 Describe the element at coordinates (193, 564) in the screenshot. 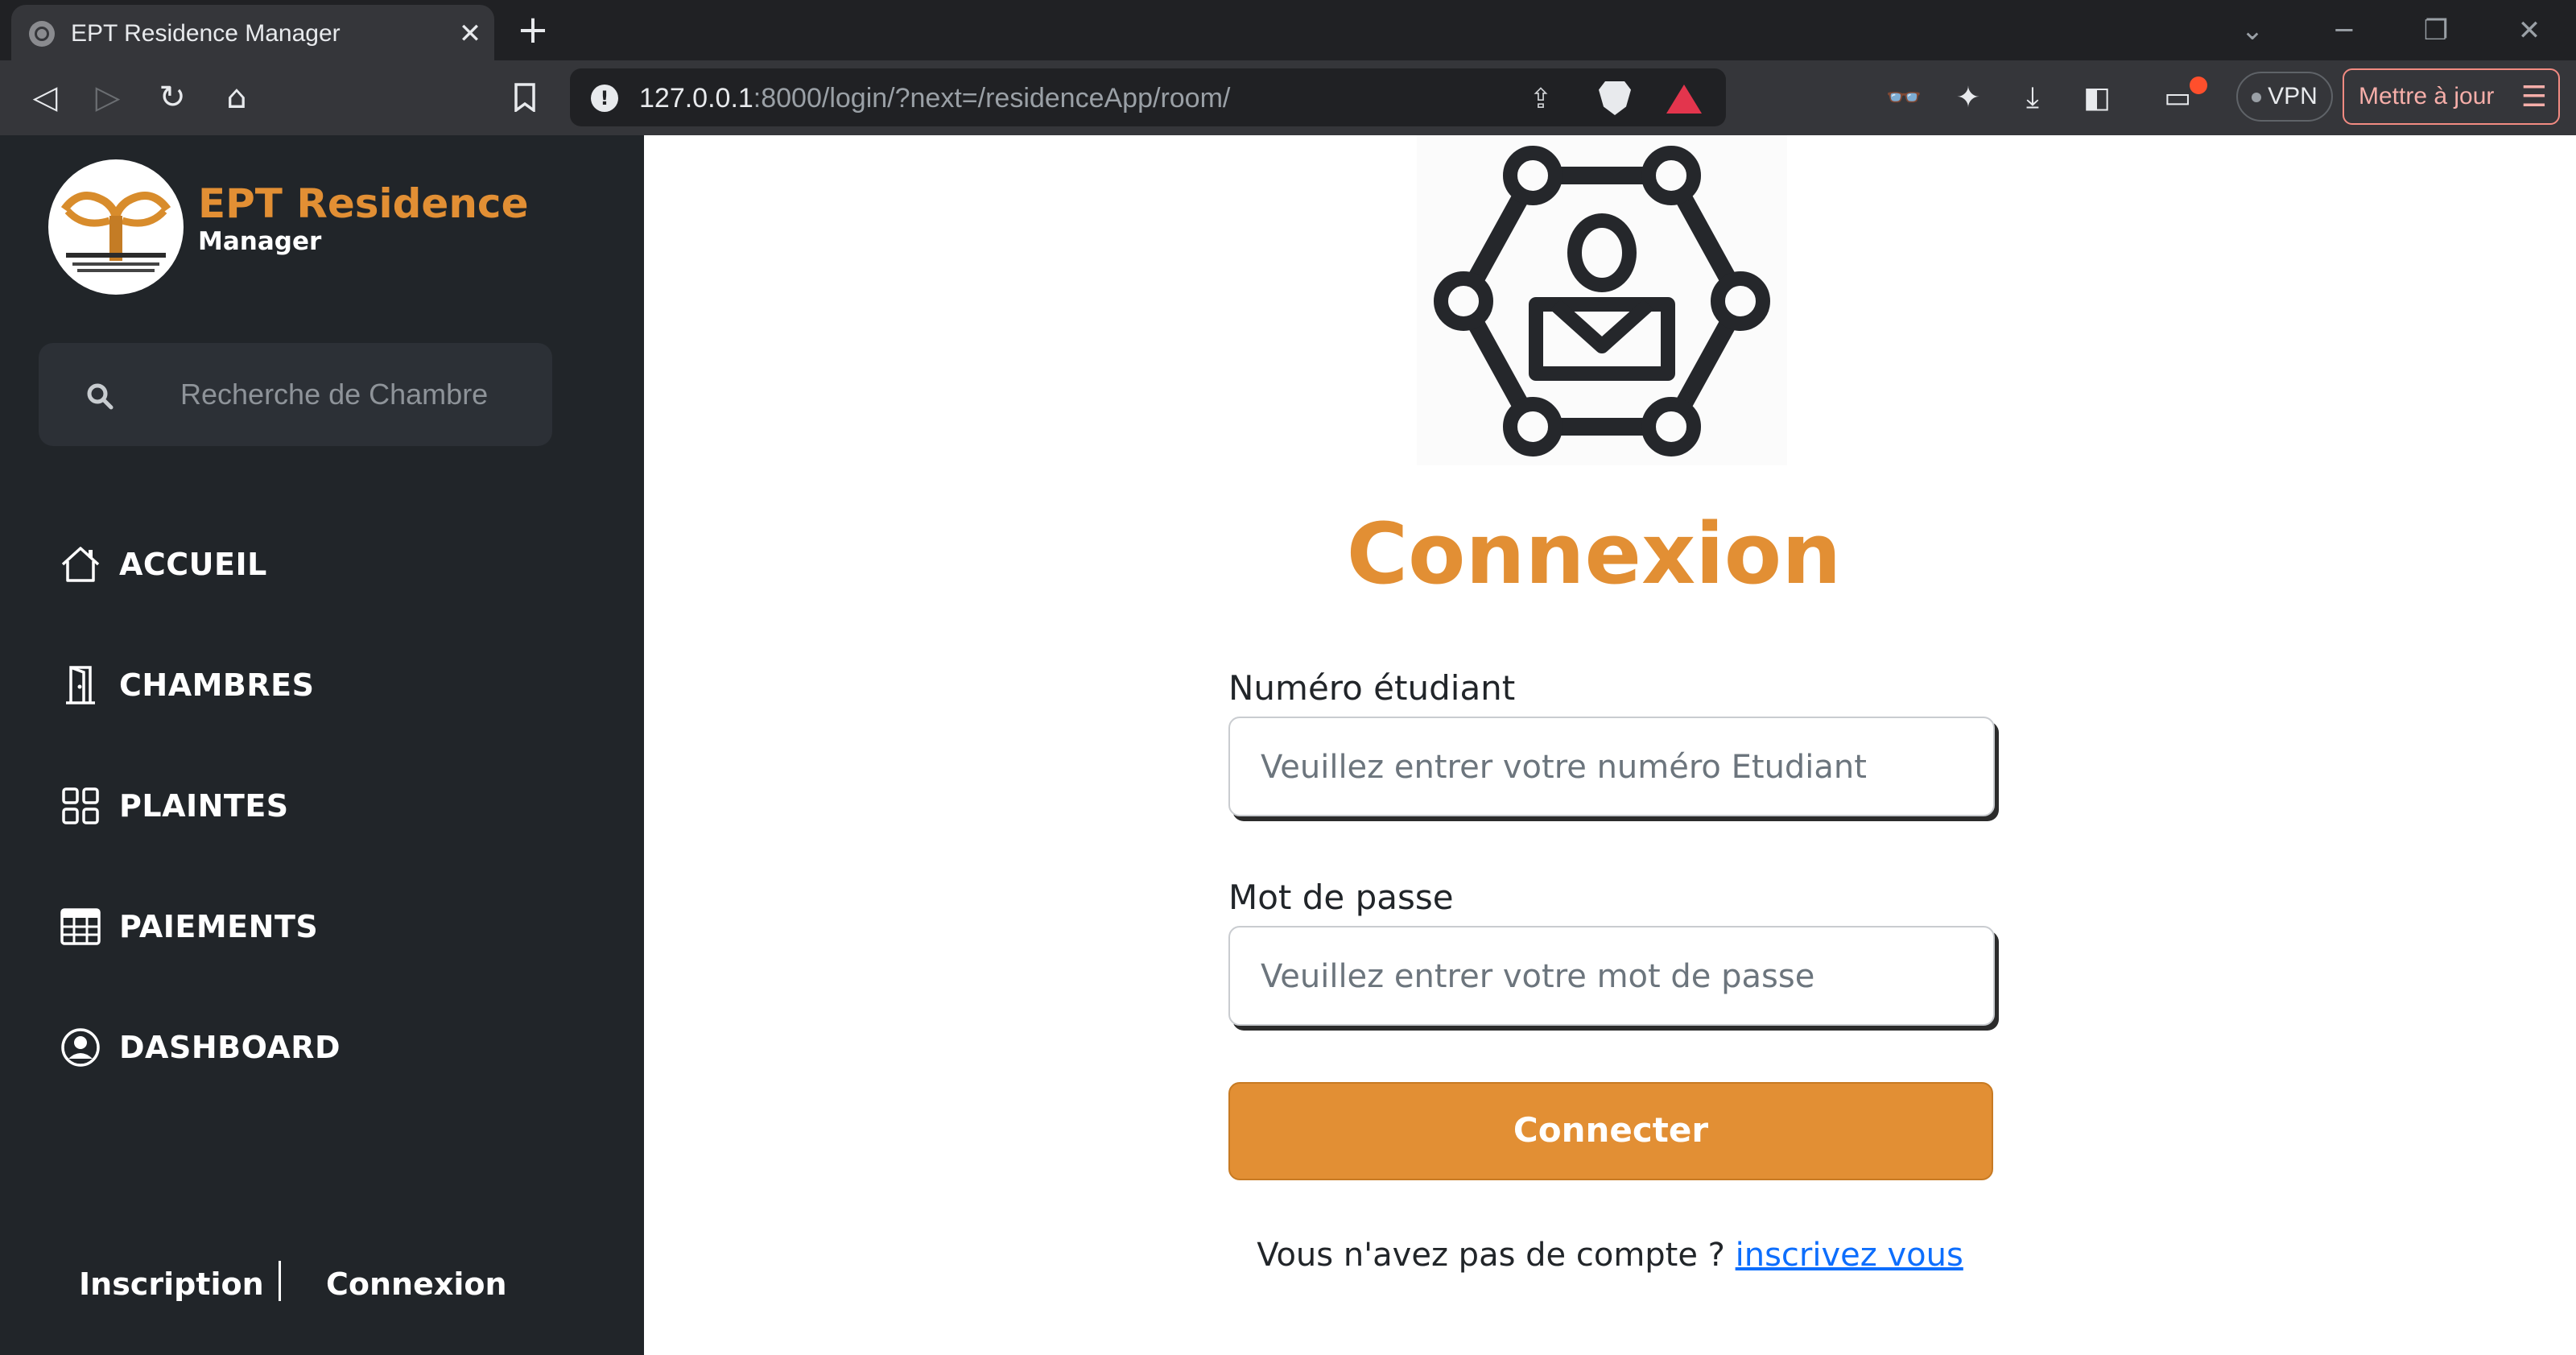

I see `sidebar-item-label: ACCUEIL` at that location.